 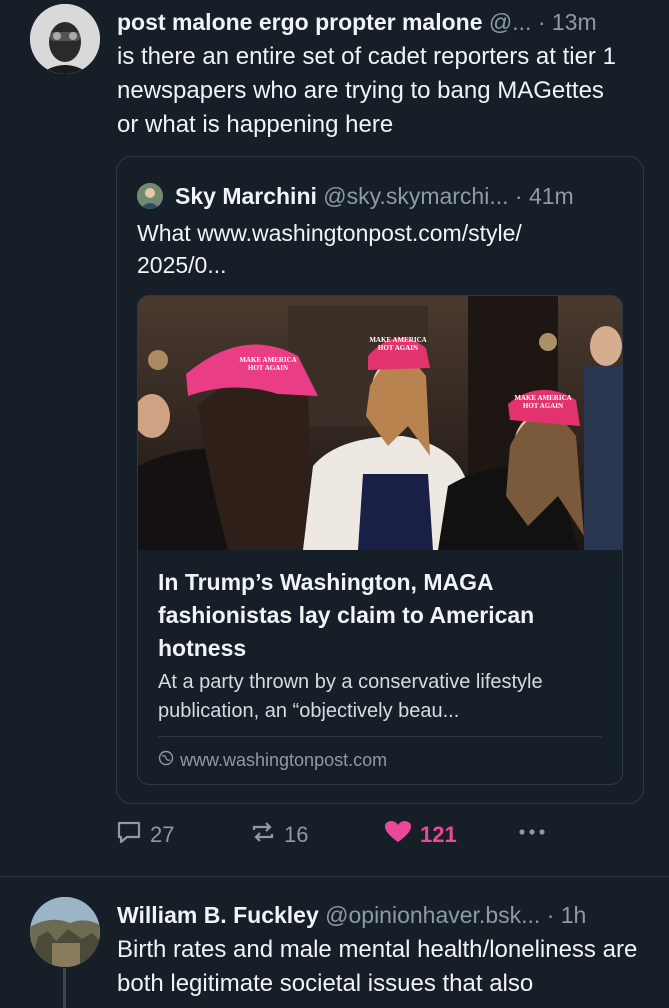 I want to click on thread-line, so click(x=64, y=988).